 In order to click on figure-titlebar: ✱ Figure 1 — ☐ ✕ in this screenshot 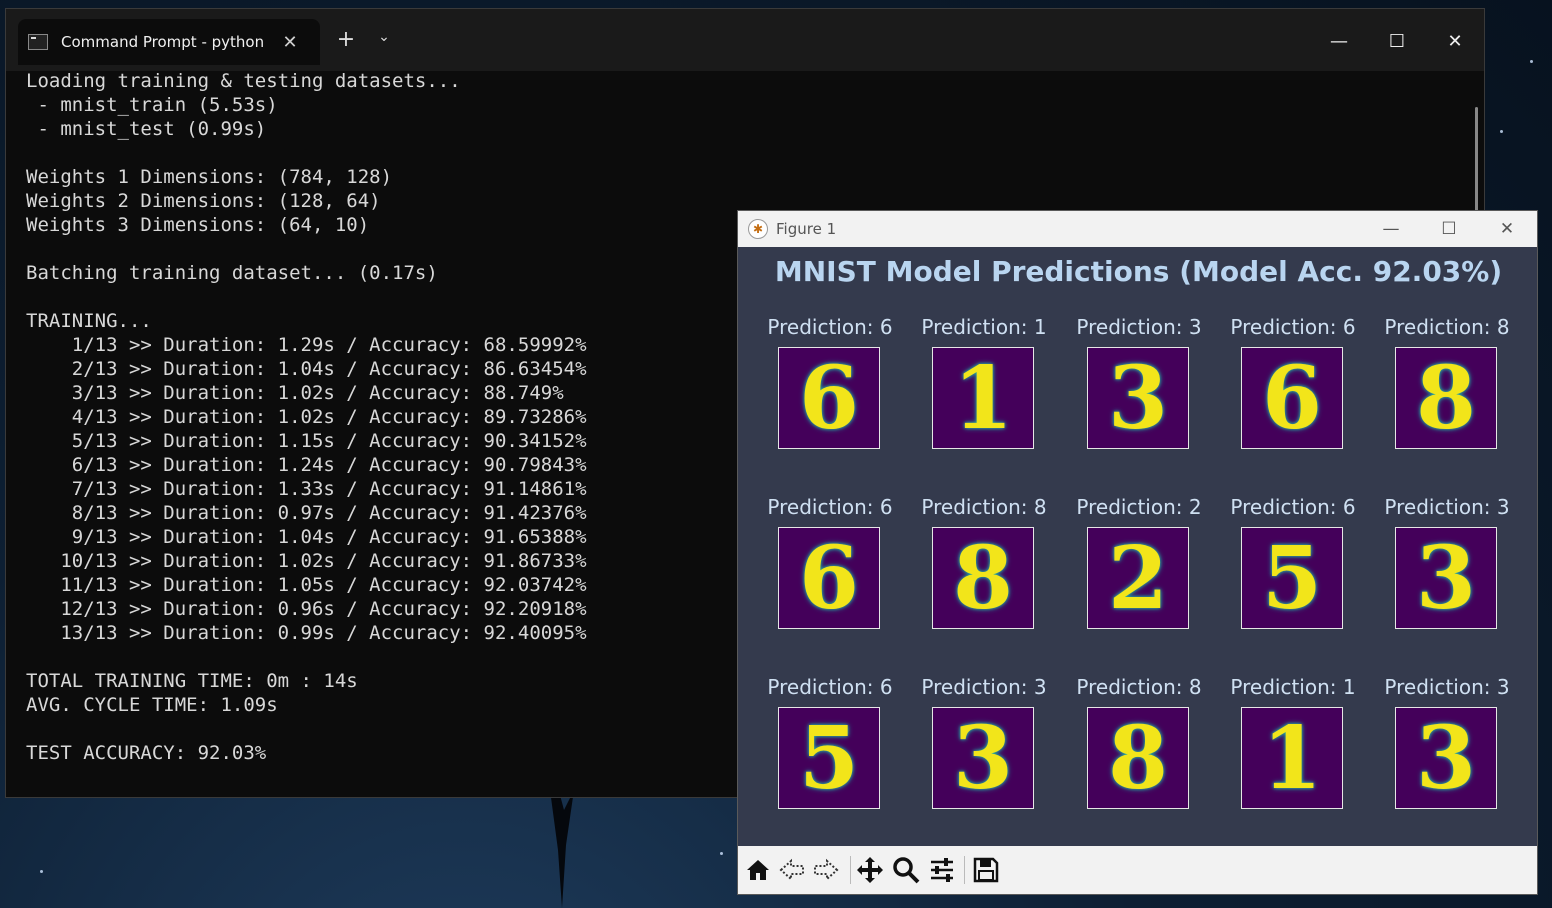, I will do `click(1137, 229)`.